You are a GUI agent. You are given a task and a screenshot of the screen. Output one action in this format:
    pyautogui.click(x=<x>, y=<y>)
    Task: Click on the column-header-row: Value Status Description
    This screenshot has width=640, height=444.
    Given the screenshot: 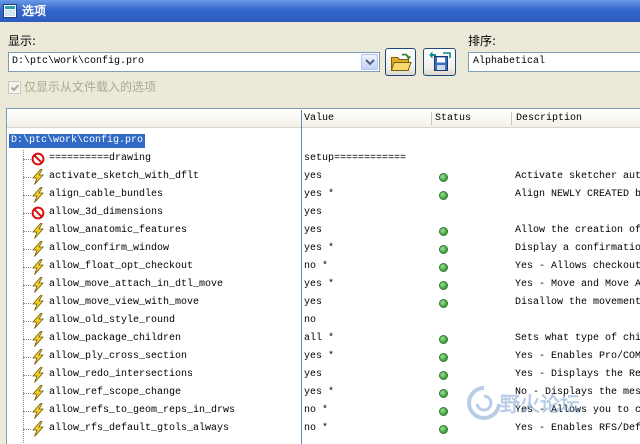 What is the action you would take?
    pyautogui.click(x=323, y=119)
    